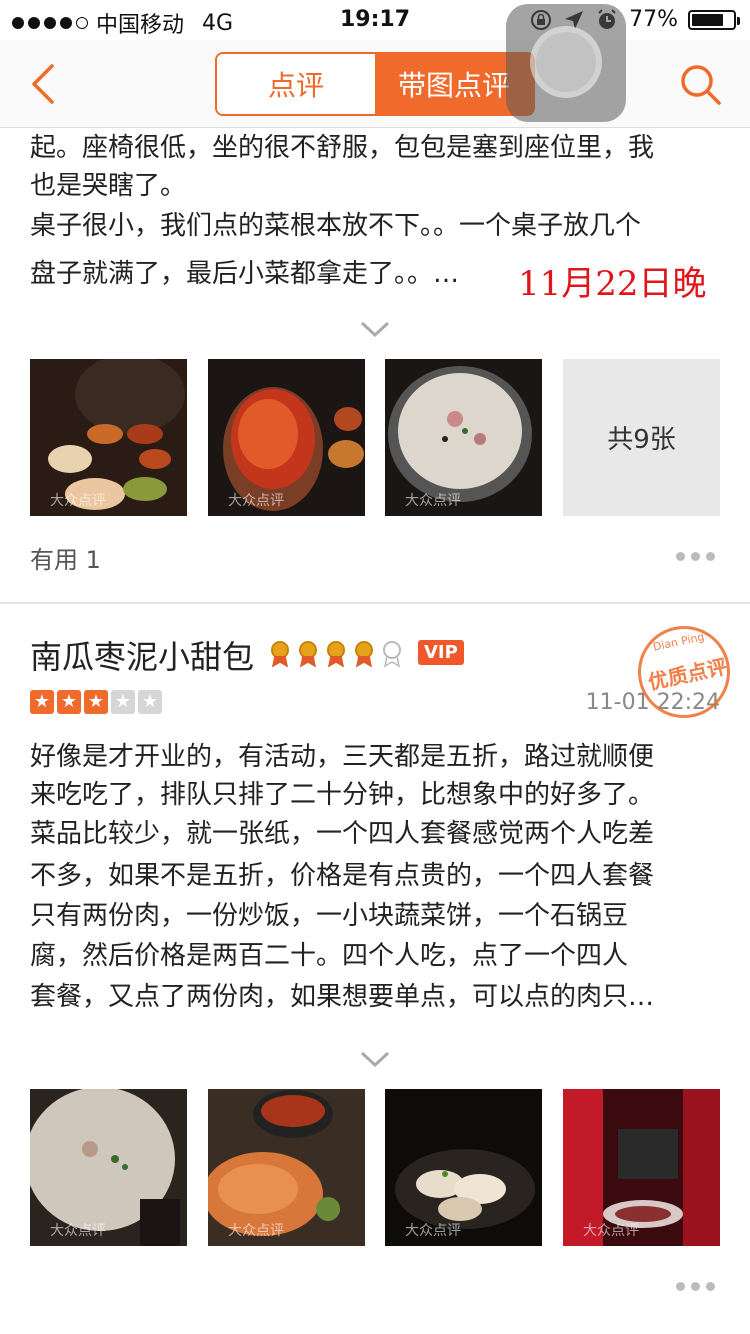  I want to click on user-level-medals, so click(336, 654).